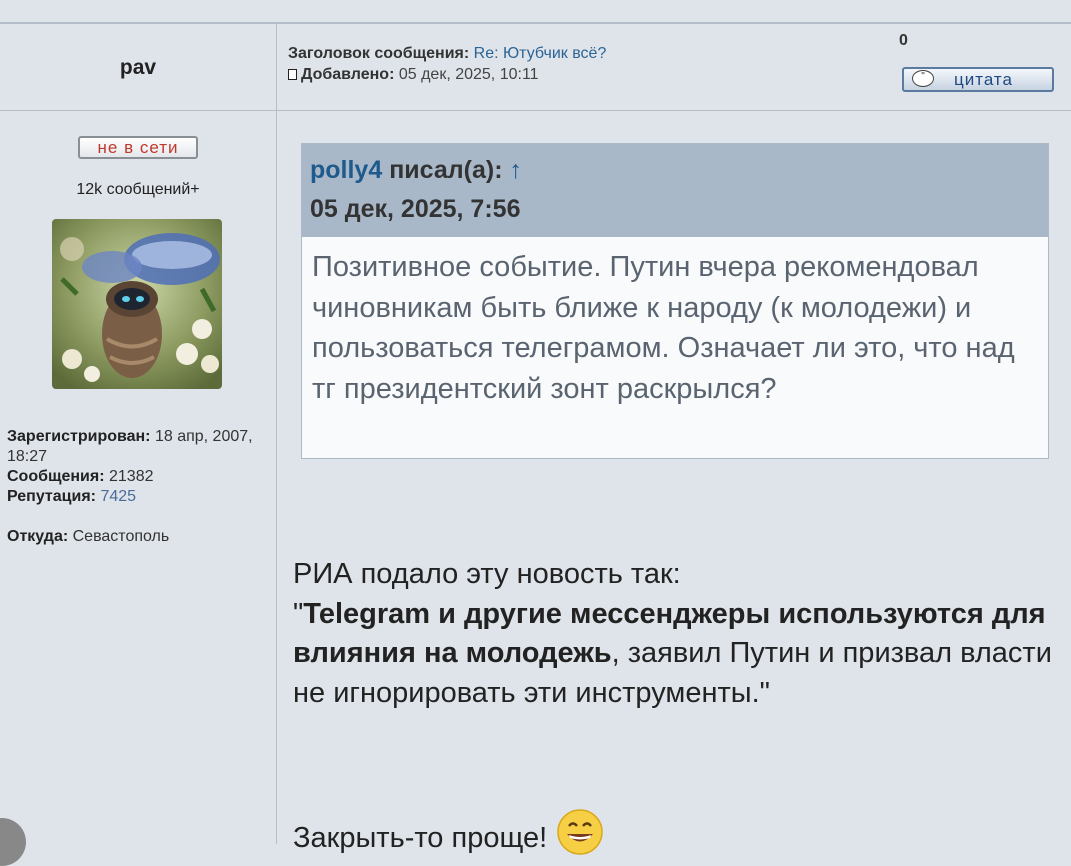 The height and width of the screenshot is (866, 1071). I want to click on post-author-header: pav, so click(138, 67).